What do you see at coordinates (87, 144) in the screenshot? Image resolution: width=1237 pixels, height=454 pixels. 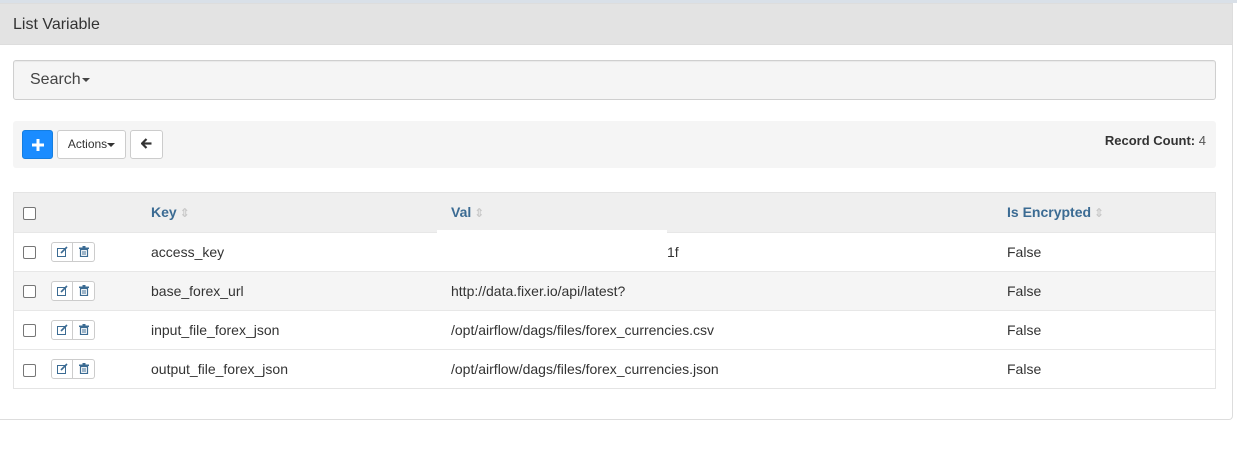 I see `actions-label: Actions` at bounding box center [87, 144].